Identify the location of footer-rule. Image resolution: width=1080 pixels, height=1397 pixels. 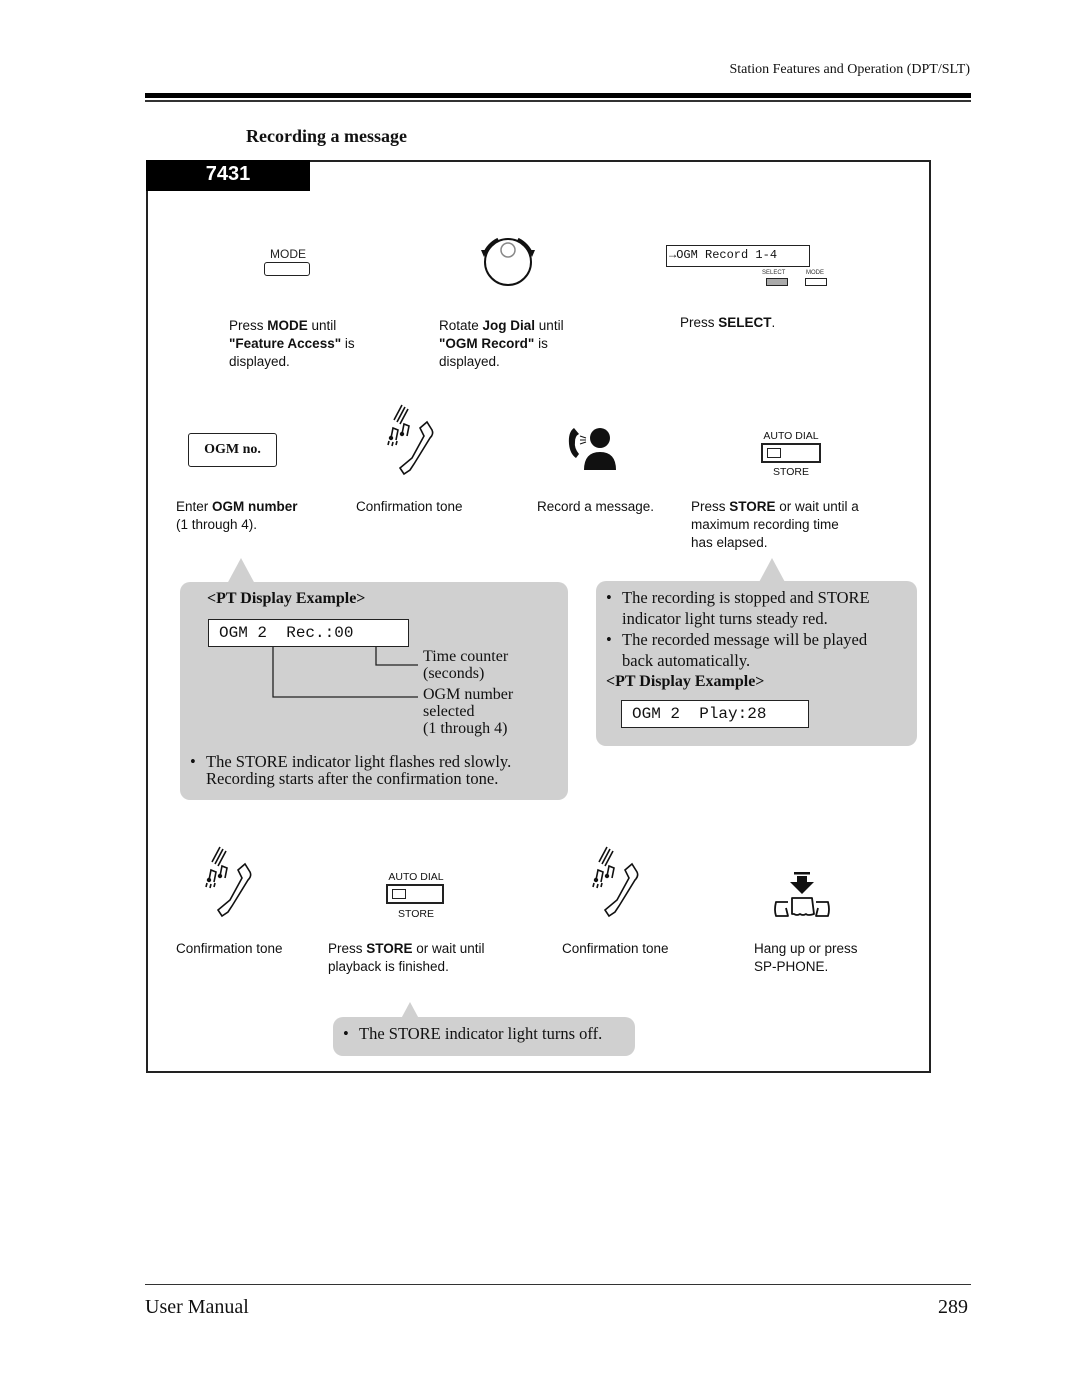
(558, 1284).